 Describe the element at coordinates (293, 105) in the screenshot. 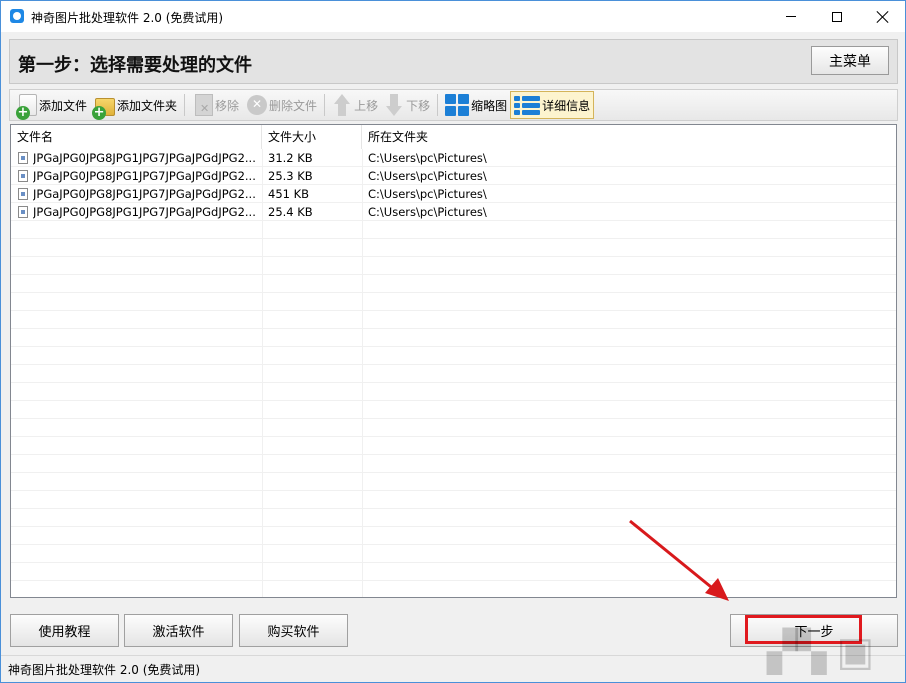

I see `delete-file-label: 删除文件` at that location.